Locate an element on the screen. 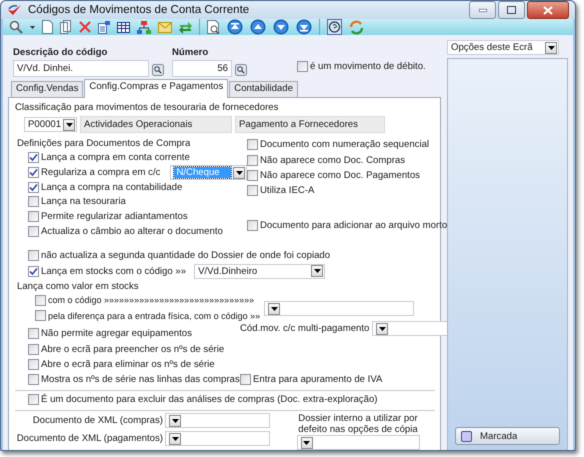 This screenshot has width=584, height=457. field-label: Dossier interno a utilizar por defeito nas opções de cópia is located at coordinates (358, 424).